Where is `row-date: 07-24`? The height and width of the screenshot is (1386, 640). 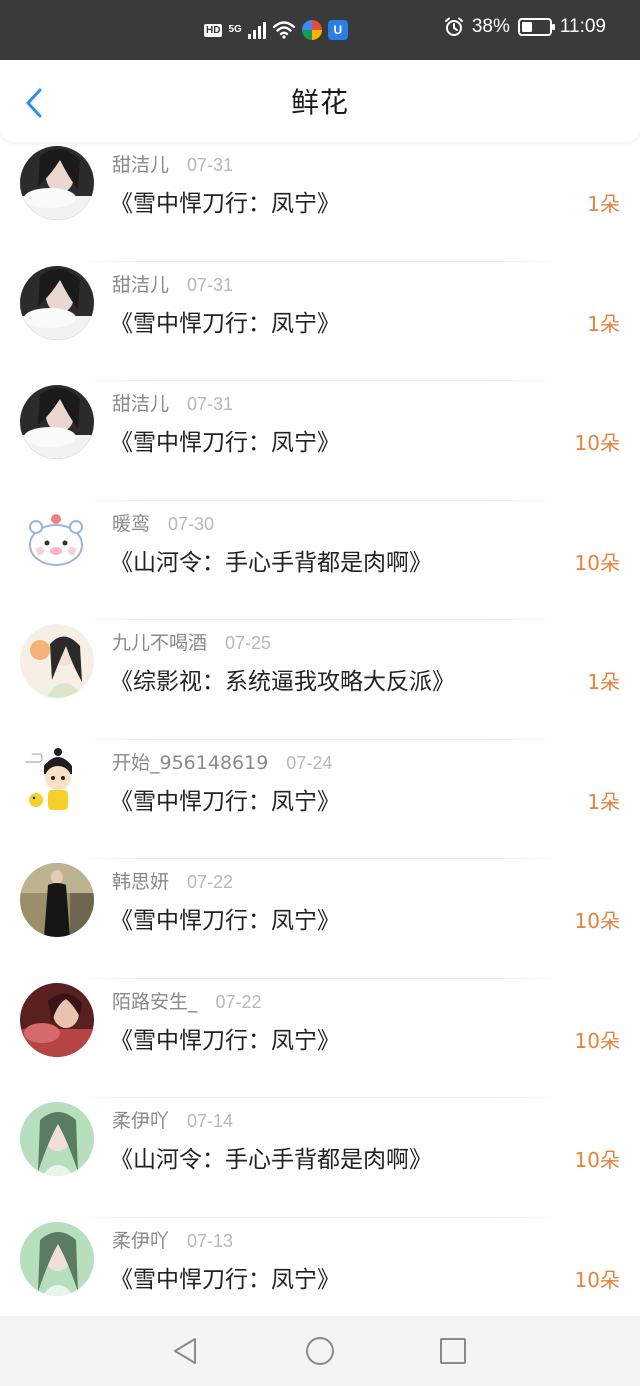
row-date: 07-24 is located at coordinates (309, 762).